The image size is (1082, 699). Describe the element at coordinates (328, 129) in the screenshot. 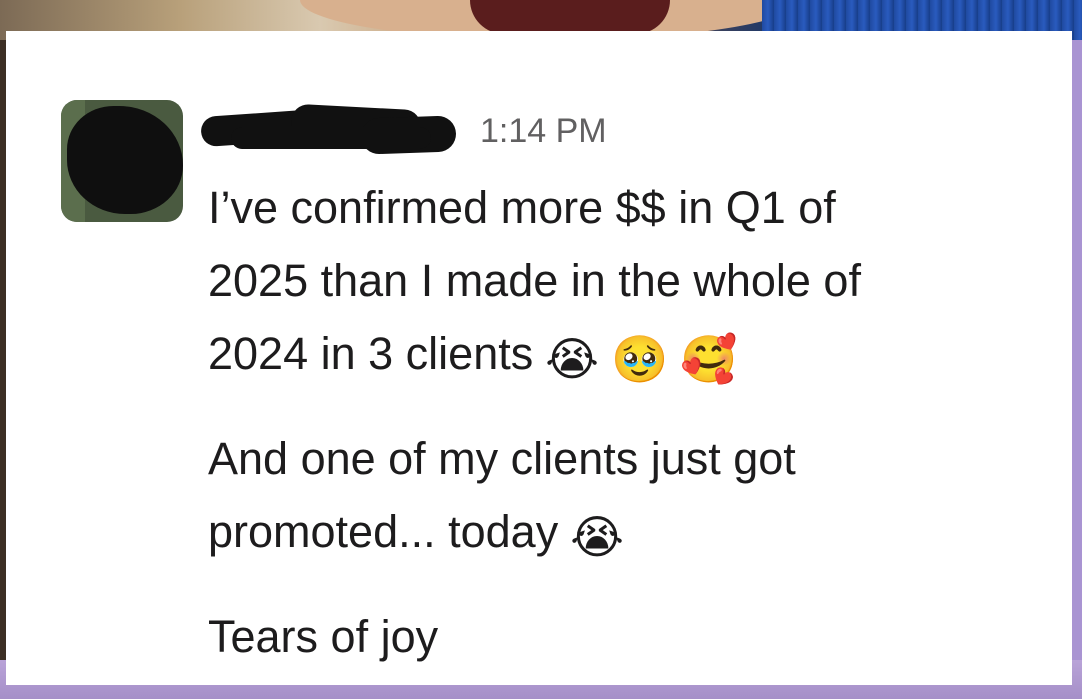

I see `username-redaction` at that location.